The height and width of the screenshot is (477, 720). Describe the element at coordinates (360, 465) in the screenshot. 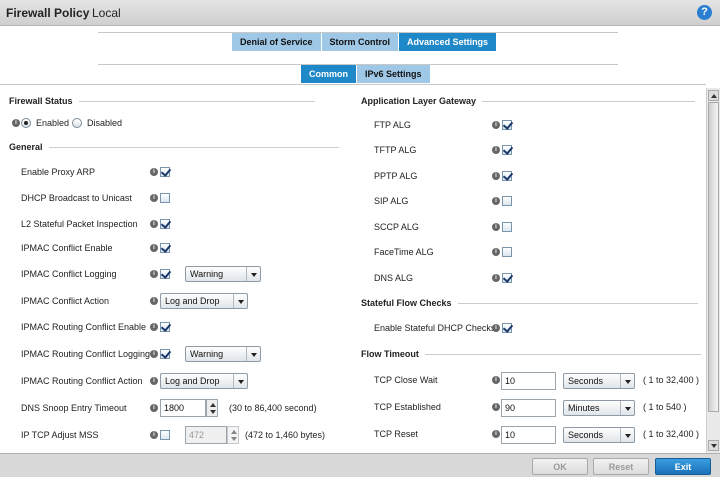

I see `footer-bar: OK Reset Exit` at that location.